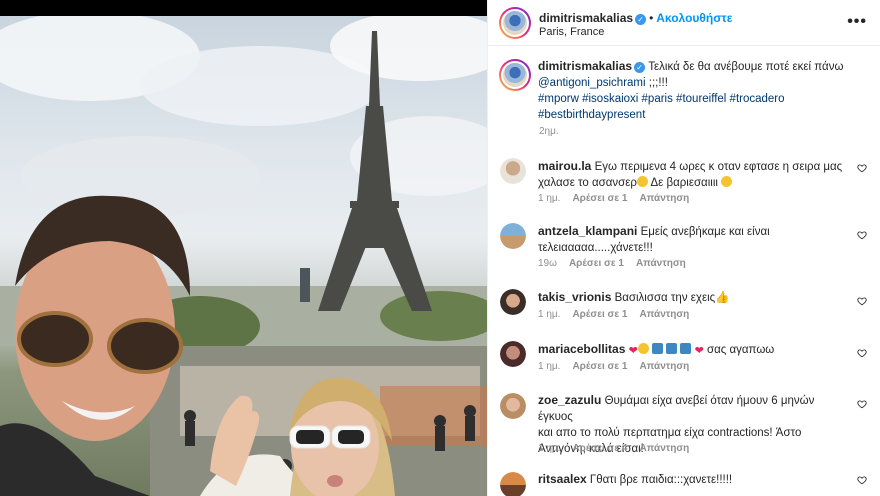 The image size is (880, 496). Describe the element at coordinates (587, 231) in the screenshot. I see `commenter-username: antzela_klampani` at that location.